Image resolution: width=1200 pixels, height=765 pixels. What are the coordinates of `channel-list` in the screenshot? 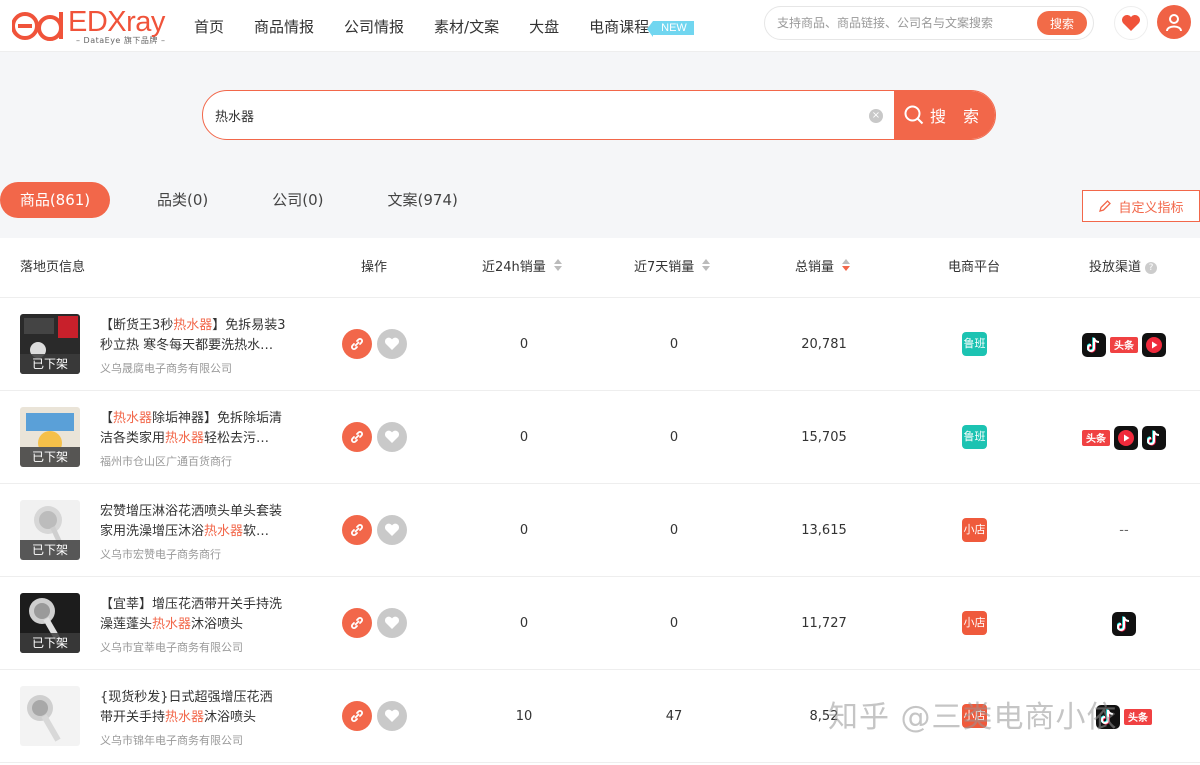 It's located at (1124, 623).